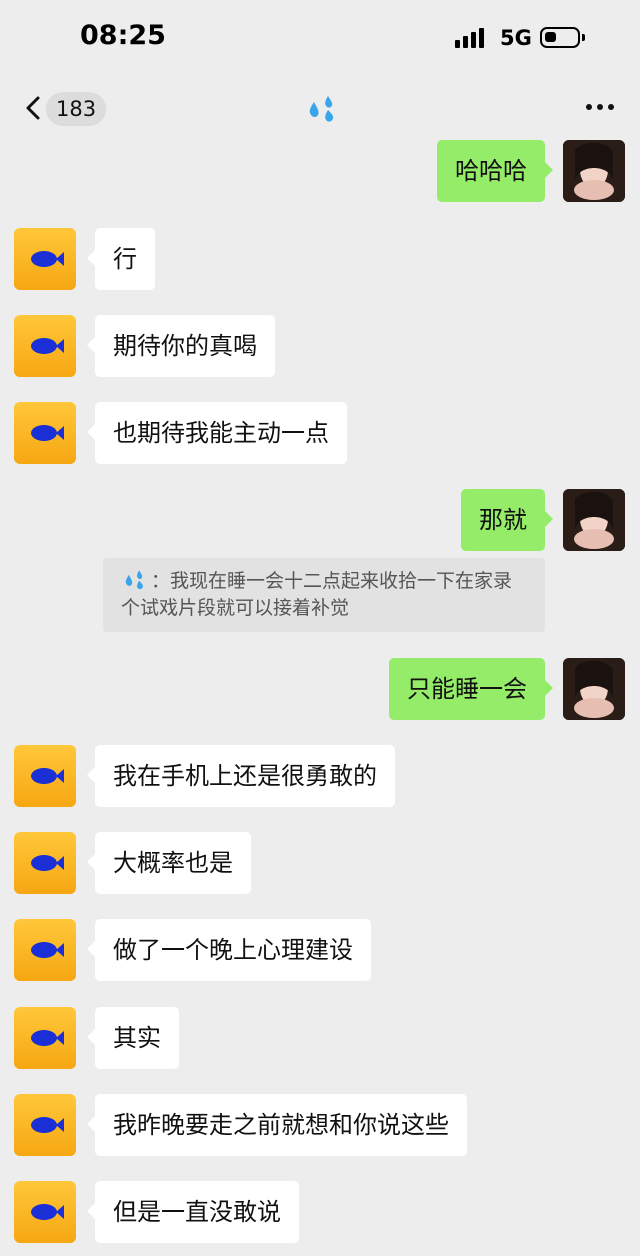 The image size is (640, 1256). Describe the element at coordinates (123, 35) in the screenshot. I see `status-time: 08:25` at that location.